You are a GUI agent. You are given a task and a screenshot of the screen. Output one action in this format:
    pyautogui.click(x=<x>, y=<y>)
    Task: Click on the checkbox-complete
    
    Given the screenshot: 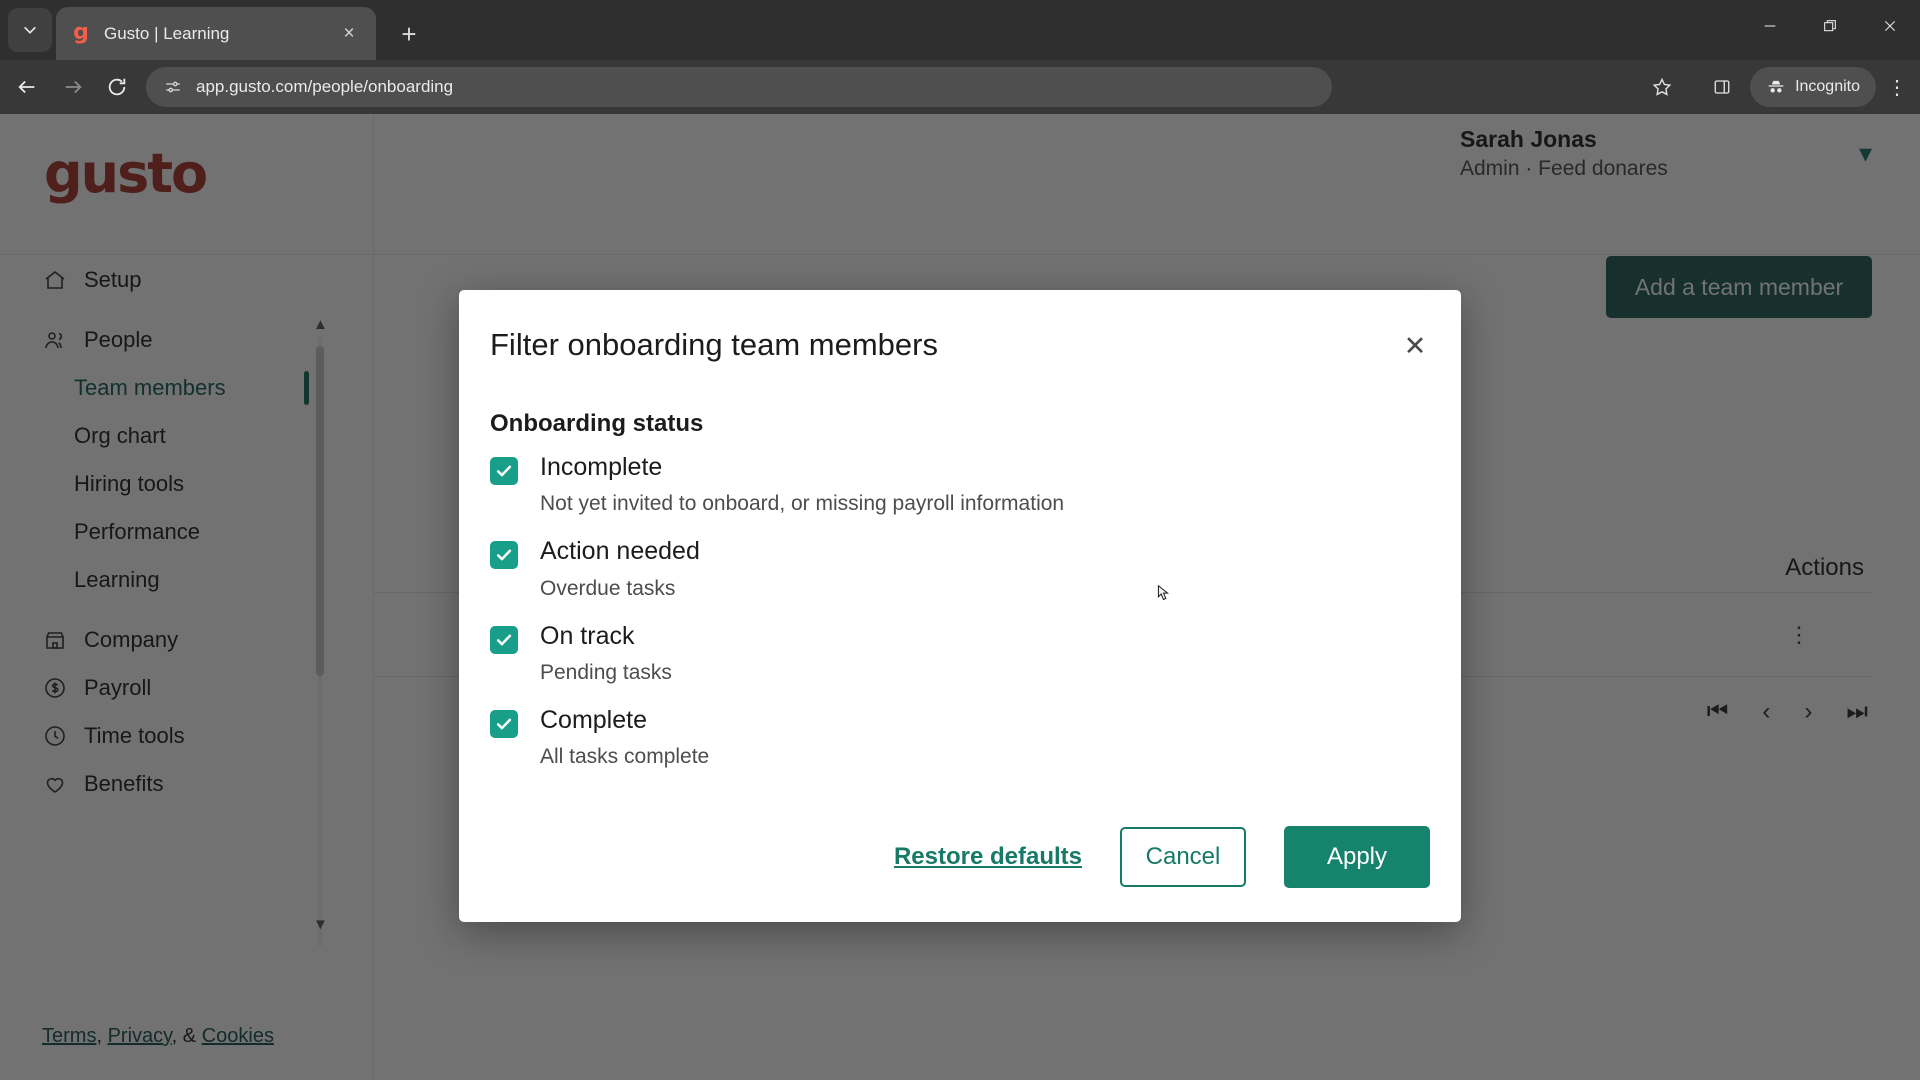 What is the action you would take?
    pyautogui.click(x=504, y=723)
    